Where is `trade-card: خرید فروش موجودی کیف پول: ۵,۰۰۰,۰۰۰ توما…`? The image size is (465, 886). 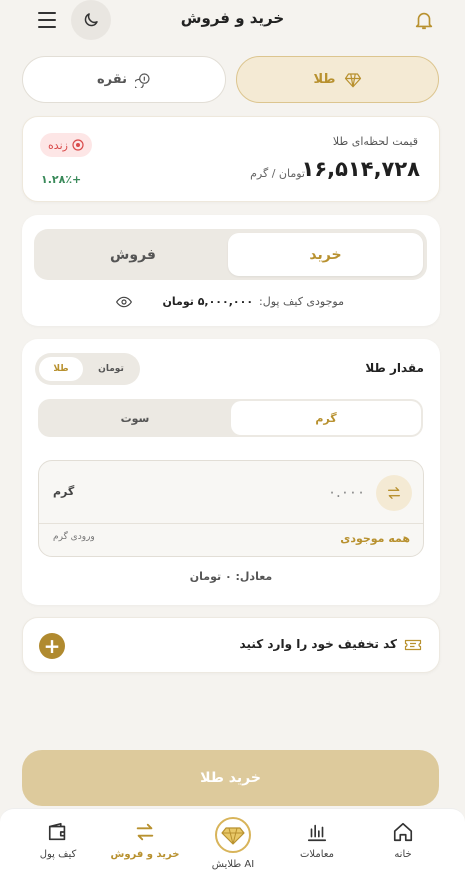 trade-card: خرید فروش موجودی کیف پول: ۵,۰۰۰,۰۰۰ توما… is located at coordinates (231, 270).